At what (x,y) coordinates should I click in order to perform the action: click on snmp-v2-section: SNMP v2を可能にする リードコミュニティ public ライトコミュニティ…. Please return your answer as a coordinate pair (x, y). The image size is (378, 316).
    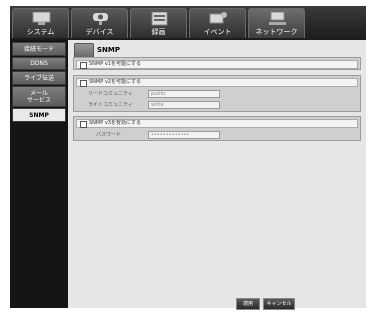
    Looking at the image, I should click on (217, 93).